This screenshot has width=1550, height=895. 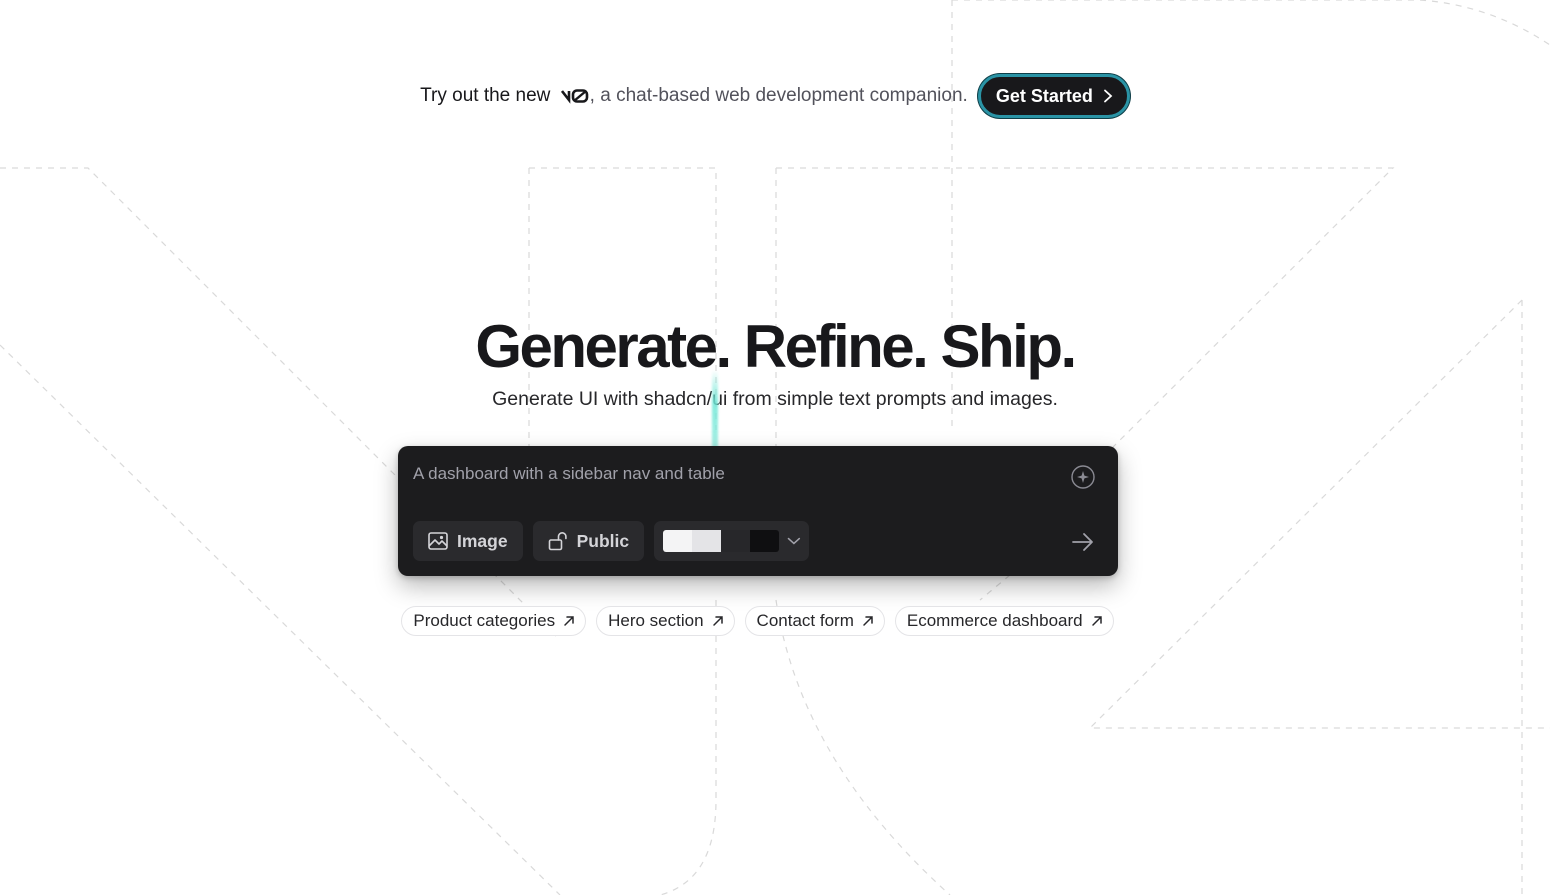 What do you see at coordinates (656, 620) in the screenshot?
I see `suggestion-label: Hero section` at bounding box center [656, 620].